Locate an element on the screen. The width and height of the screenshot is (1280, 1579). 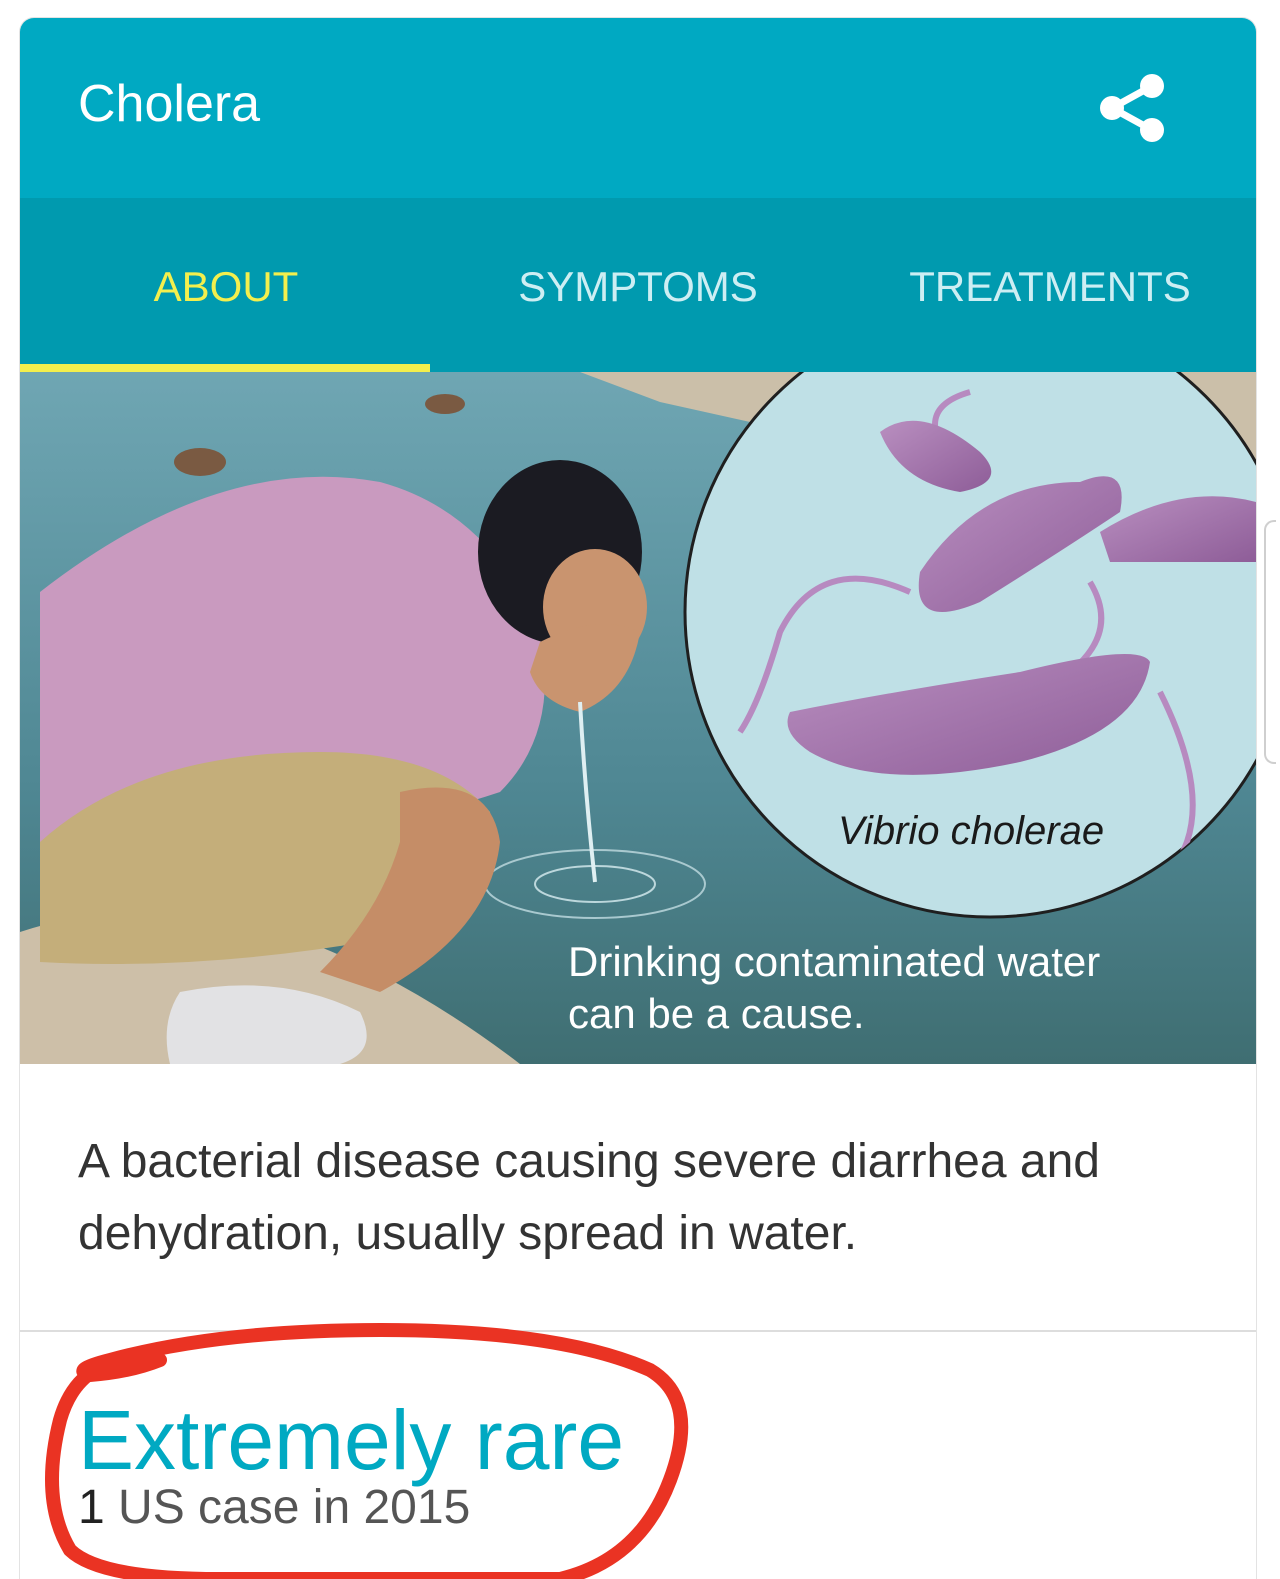
prevalence-headline: Extremely rare is located at coordinates (351, 1440).